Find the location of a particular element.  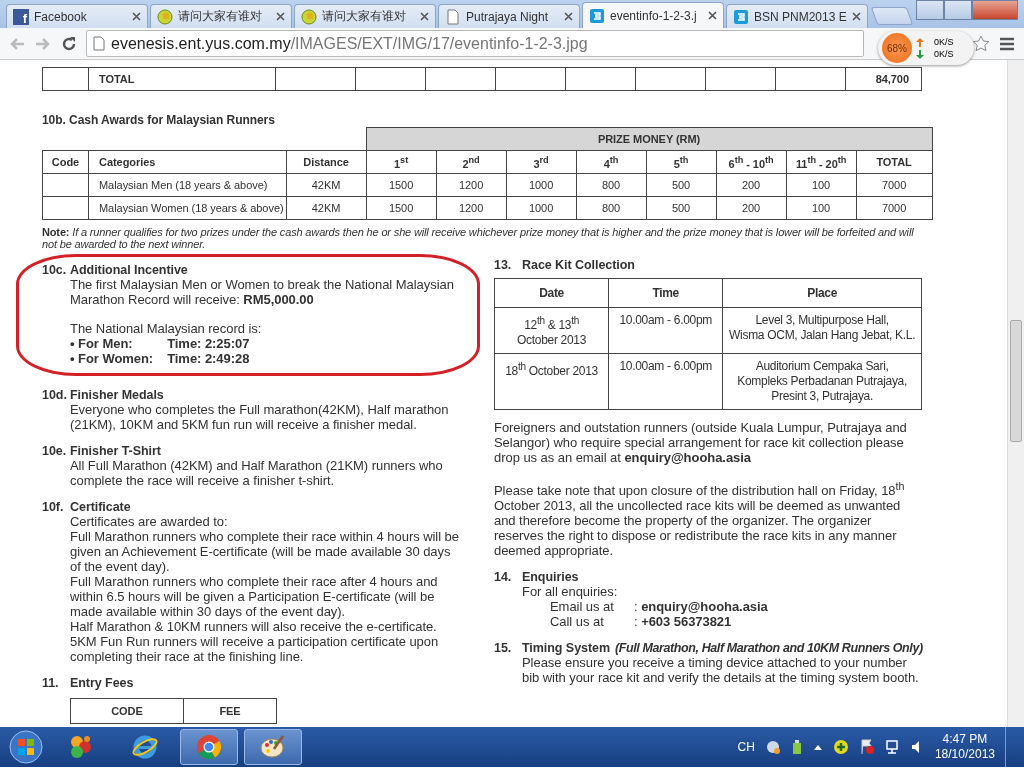

chrome-ball-icon is located at coordinates (209, 747).